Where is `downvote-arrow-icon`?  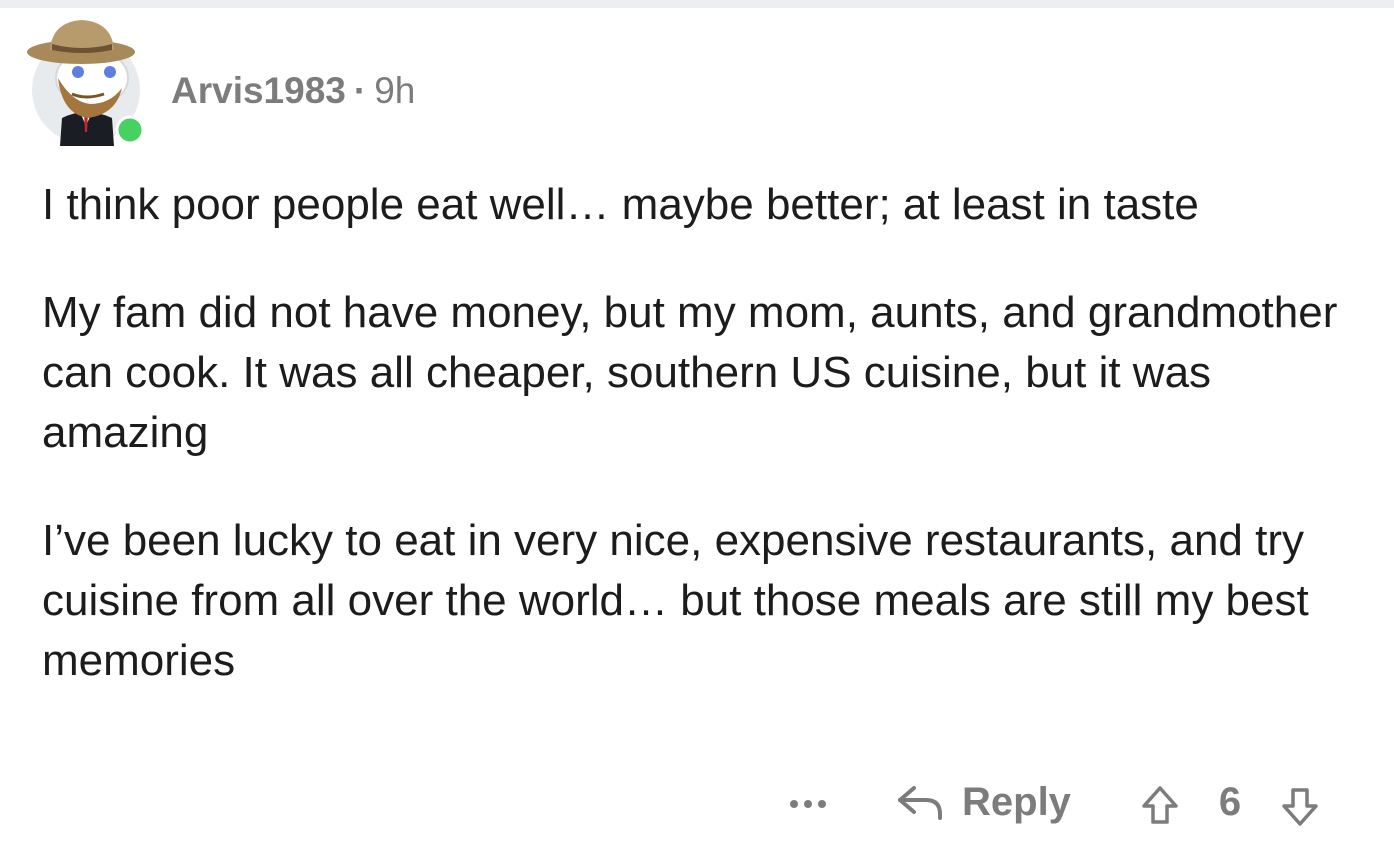 downvote-arrow-icon is located at coordinates (1300, 807).